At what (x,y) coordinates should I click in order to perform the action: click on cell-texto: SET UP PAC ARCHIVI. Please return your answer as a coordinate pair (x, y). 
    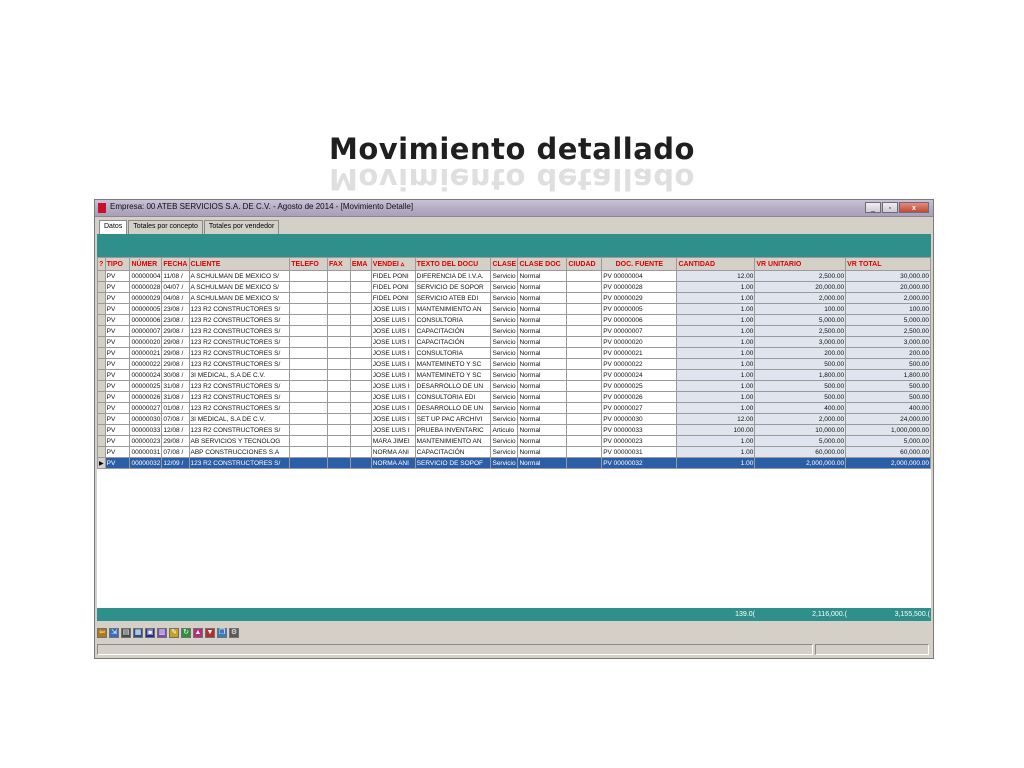
    Looking at the image, I should click on (453, 419).